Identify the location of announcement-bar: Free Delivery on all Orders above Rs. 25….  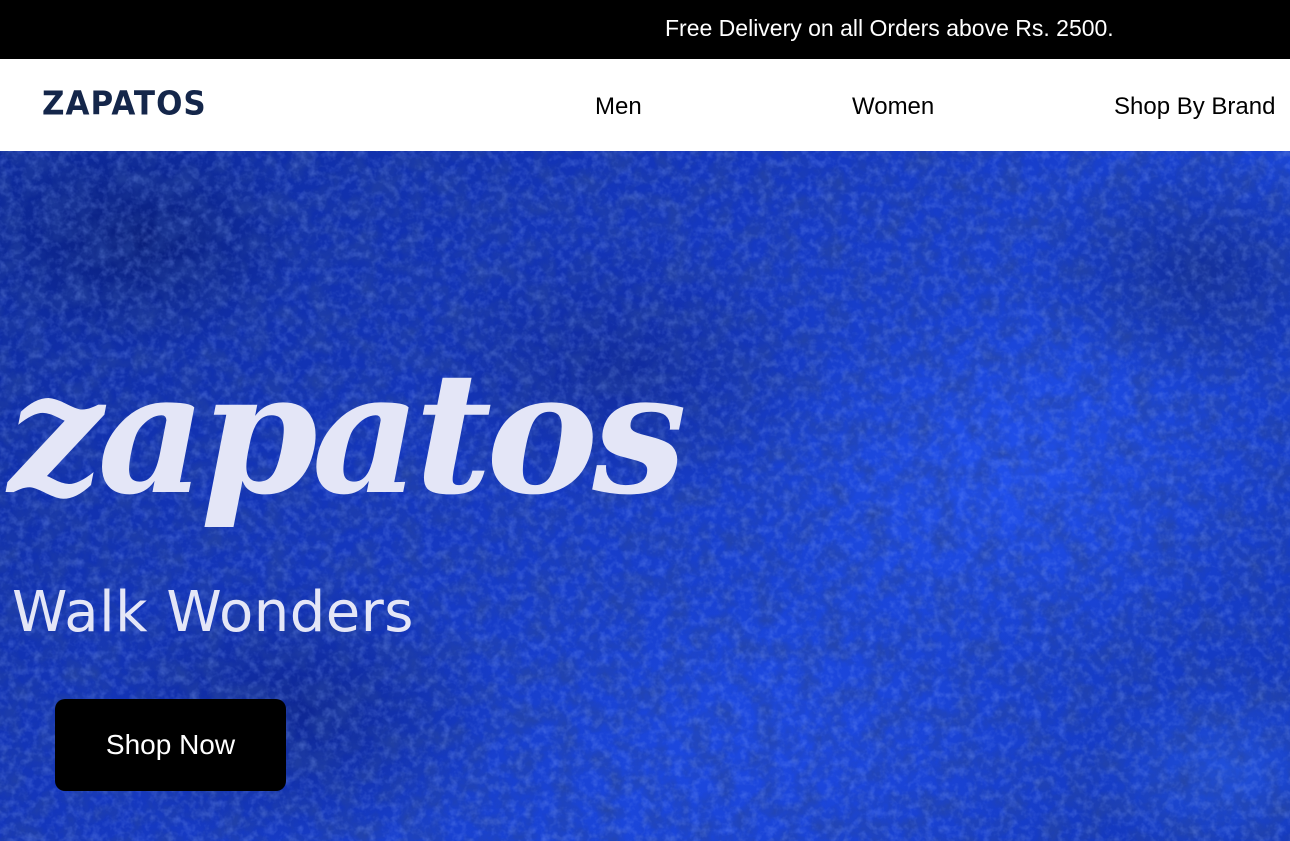
(645, 29).